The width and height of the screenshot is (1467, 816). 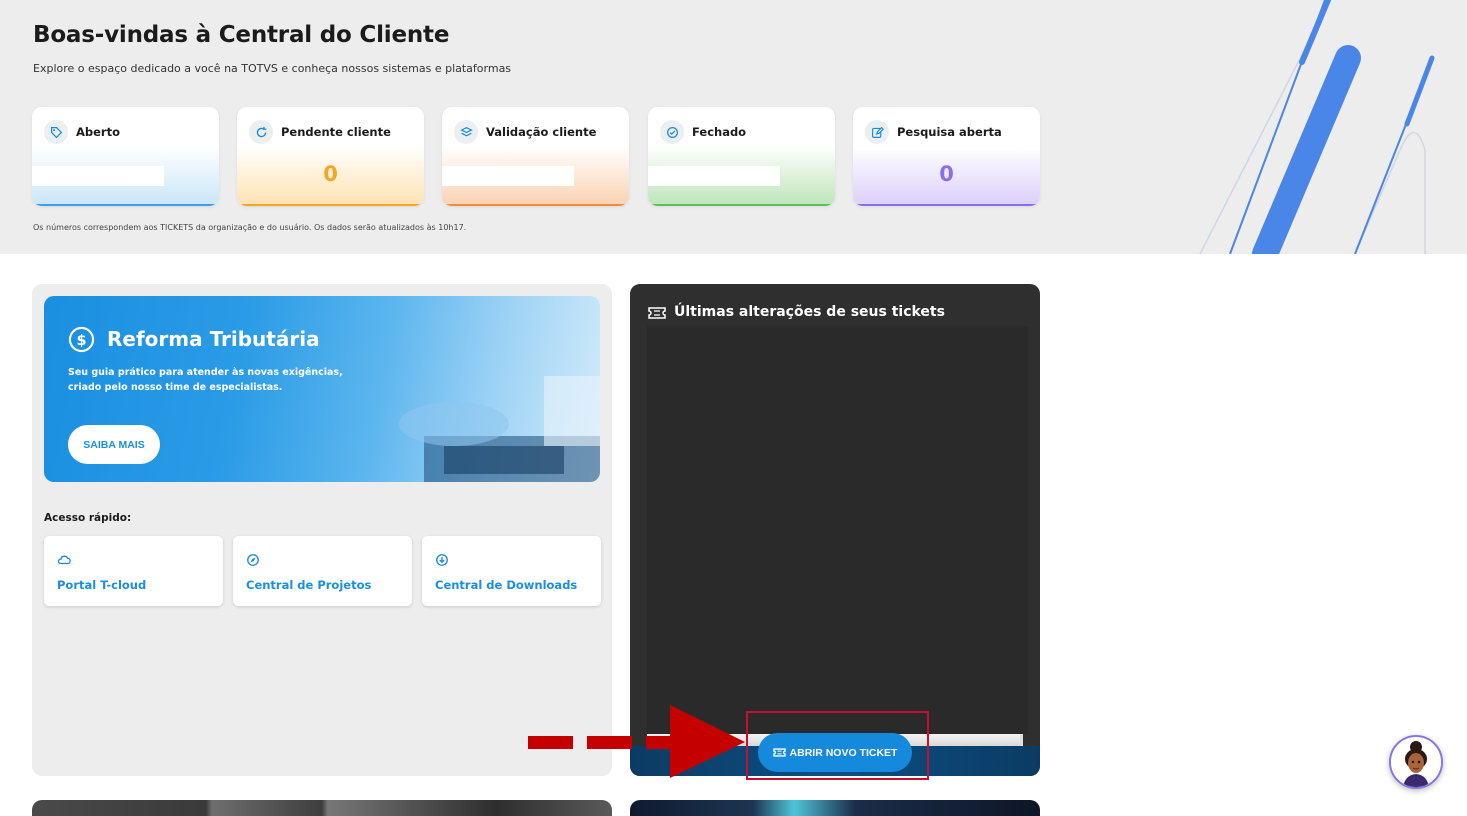 I want to click on edit-icon, so click(x=877, y=132).